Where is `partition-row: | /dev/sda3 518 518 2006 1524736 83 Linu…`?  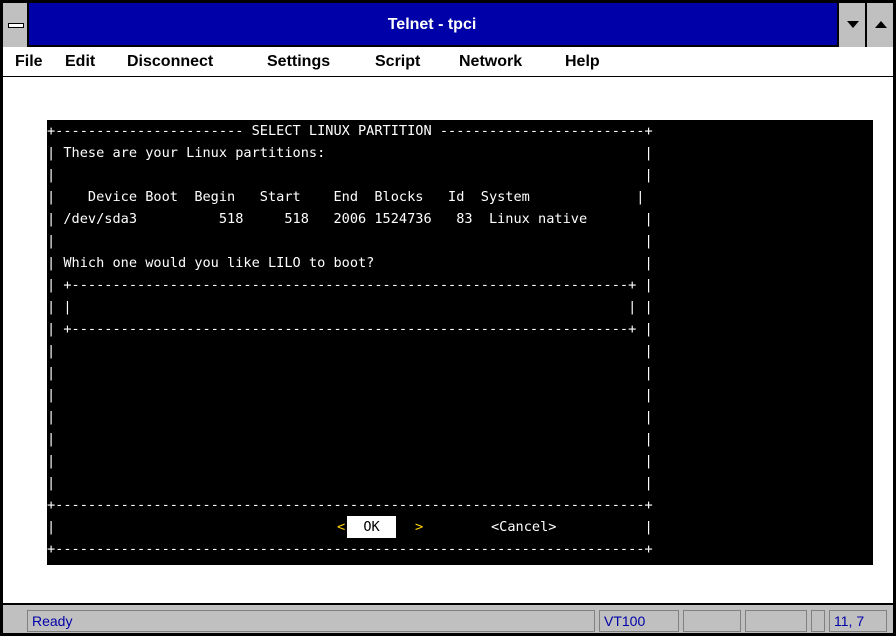
partition-row: | /dev/sda3 518 518 2006 1524736 83 Linu… is located at coordinates (460, 219).